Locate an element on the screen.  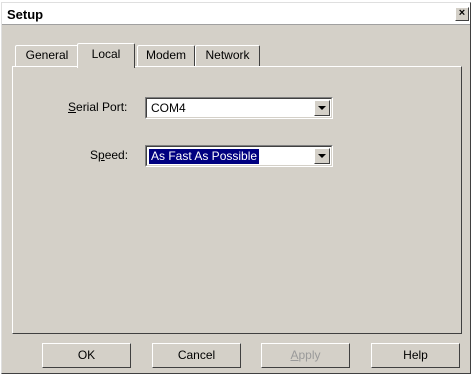
apply-mnemonic: A is located at coordinates (294, 355).